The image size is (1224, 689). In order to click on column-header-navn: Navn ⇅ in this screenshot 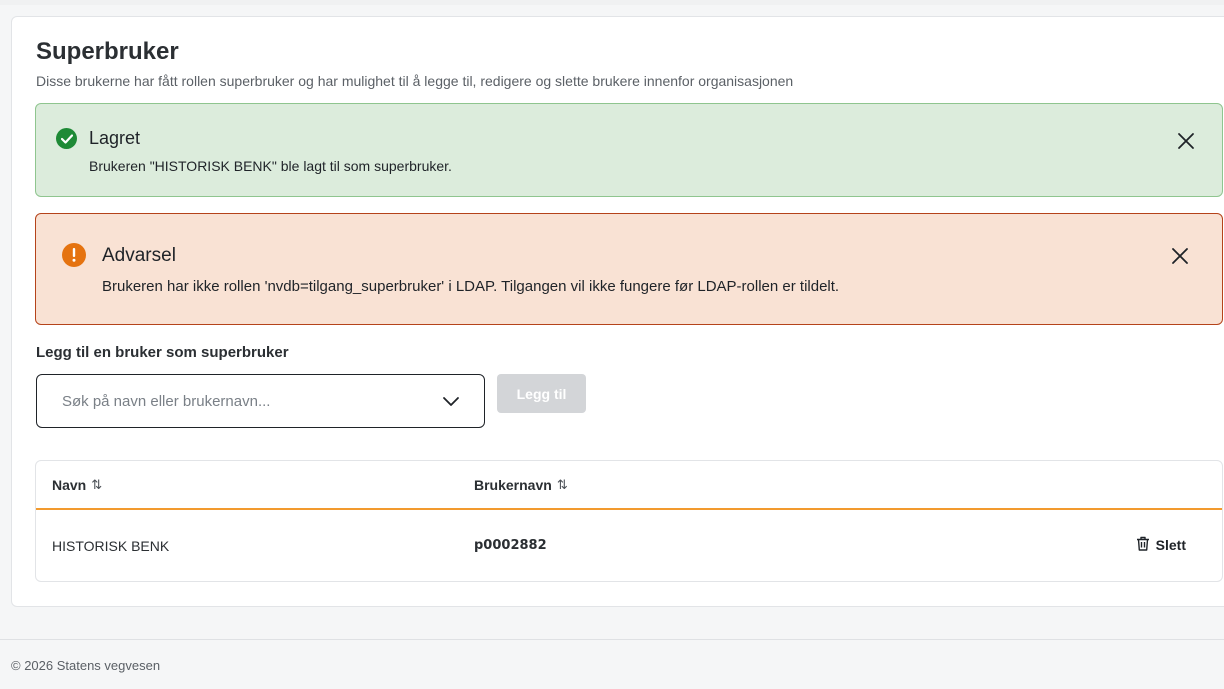, I will do `click(77, 485)`.